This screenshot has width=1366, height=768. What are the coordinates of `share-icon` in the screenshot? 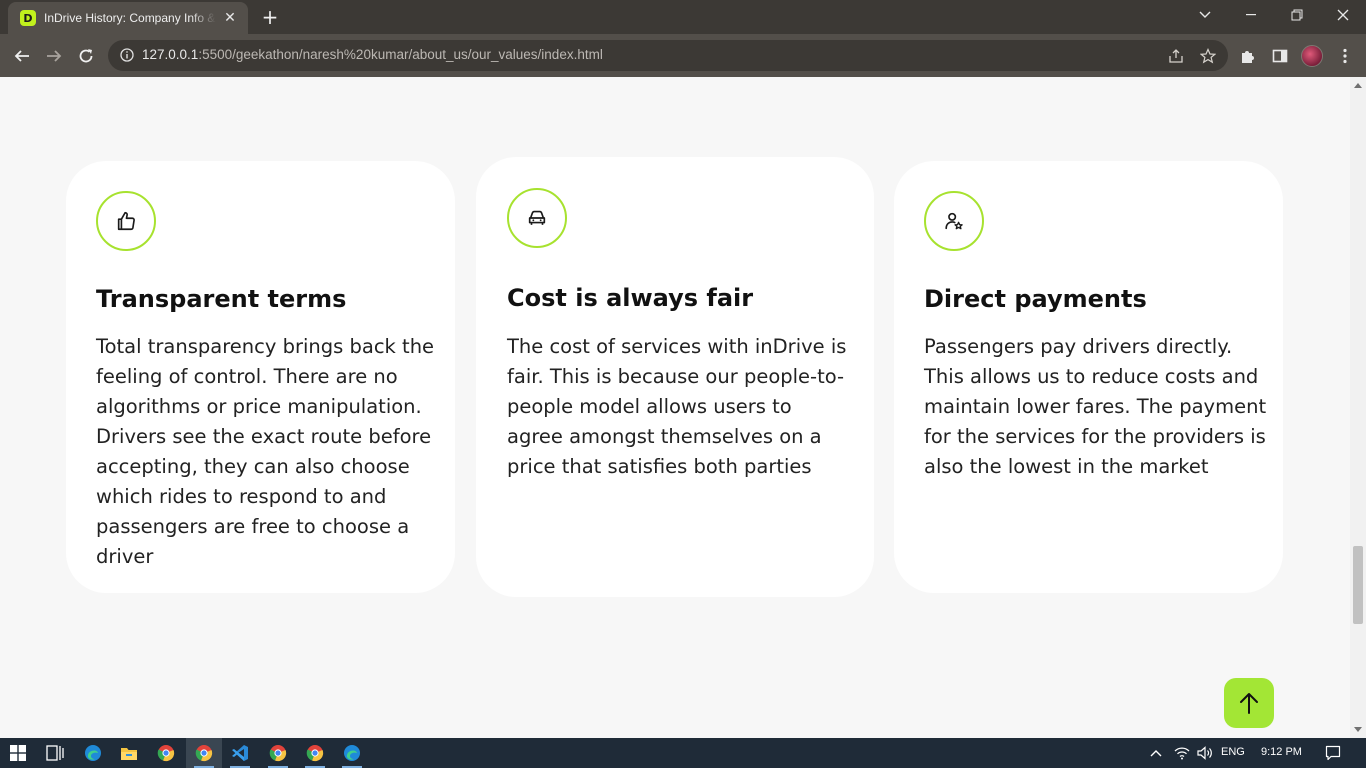 It's located at (1176, 56).